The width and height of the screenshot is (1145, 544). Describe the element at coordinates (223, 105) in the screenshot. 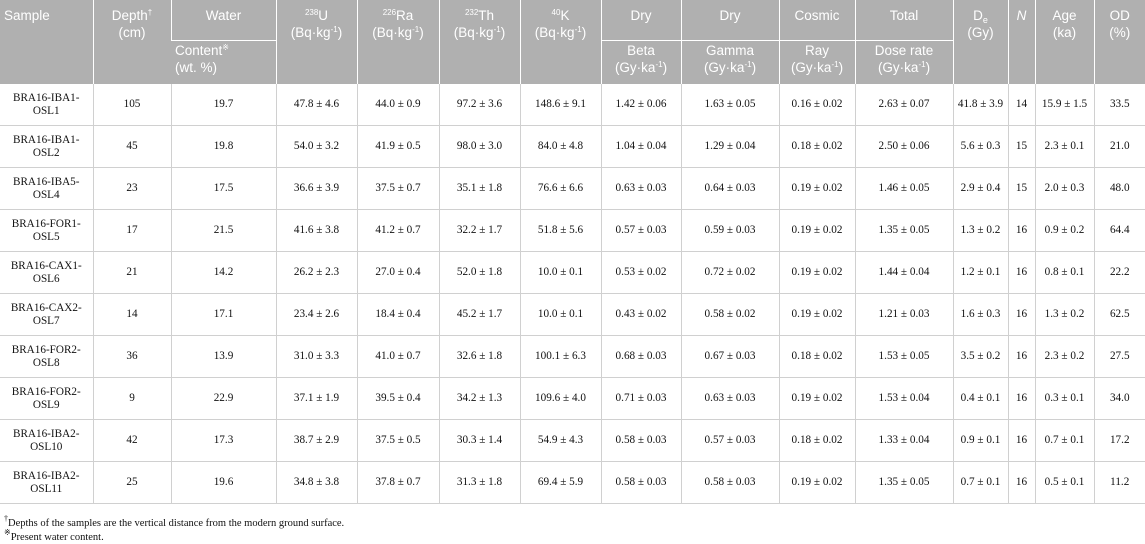

I see `cell-water: 19.7` at that location.